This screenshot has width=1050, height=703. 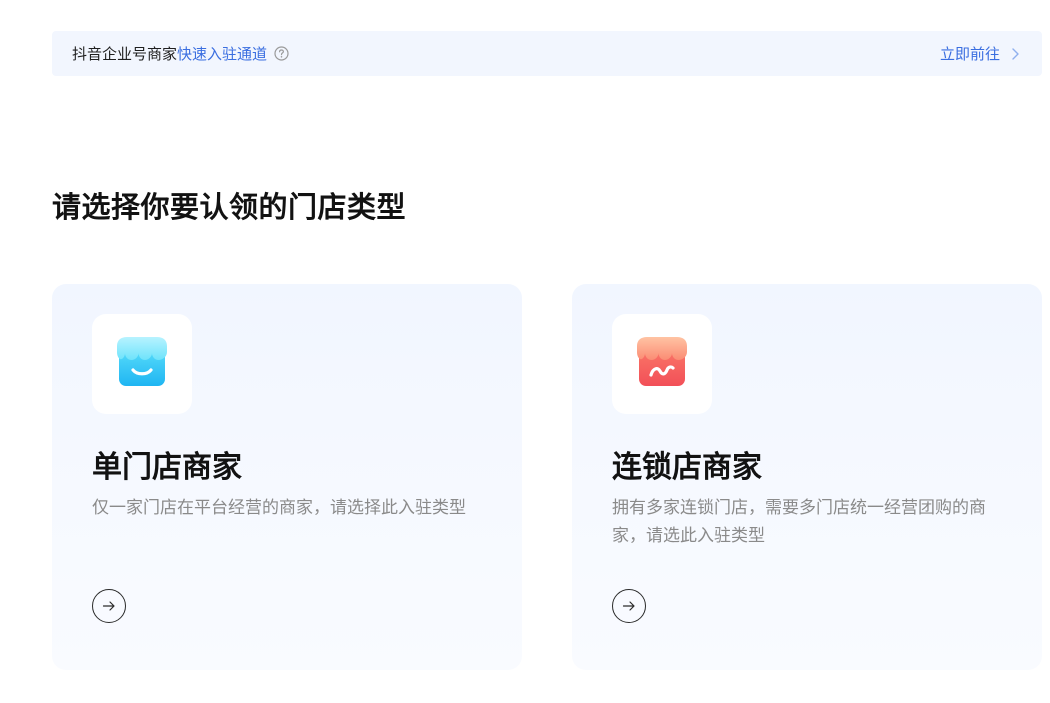 What do you see at coordinates (229, 207) in the screenshot?
I see `page-title: 请选择你要认领的门店类型` at bounding box center [229, 207].